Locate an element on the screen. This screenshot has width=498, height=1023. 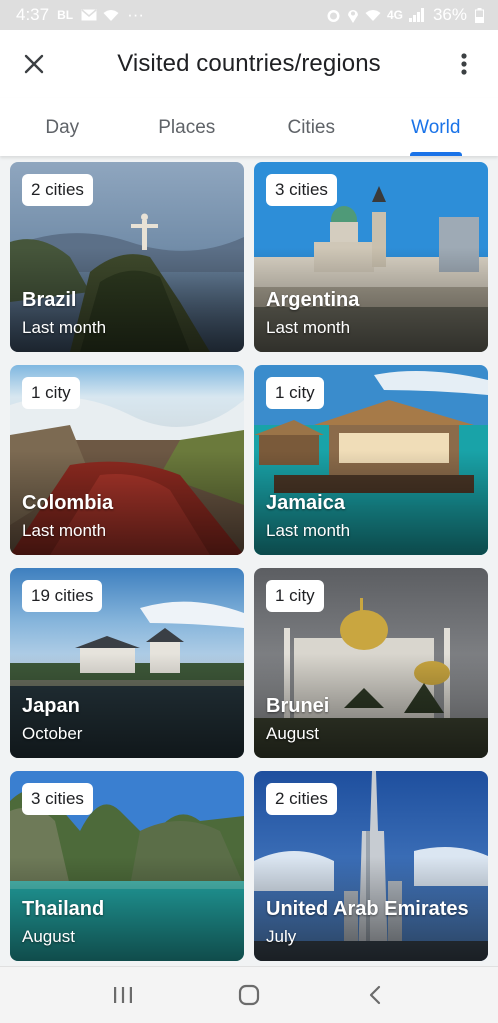
home-icon is located at coordinates (249, 995).